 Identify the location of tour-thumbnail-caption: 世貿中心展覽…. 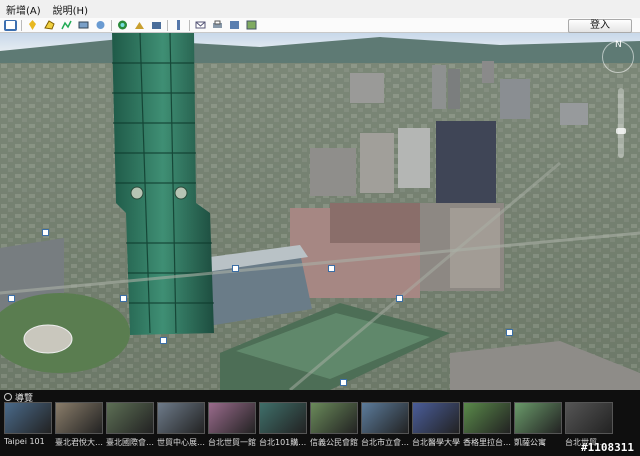
(181, 442).